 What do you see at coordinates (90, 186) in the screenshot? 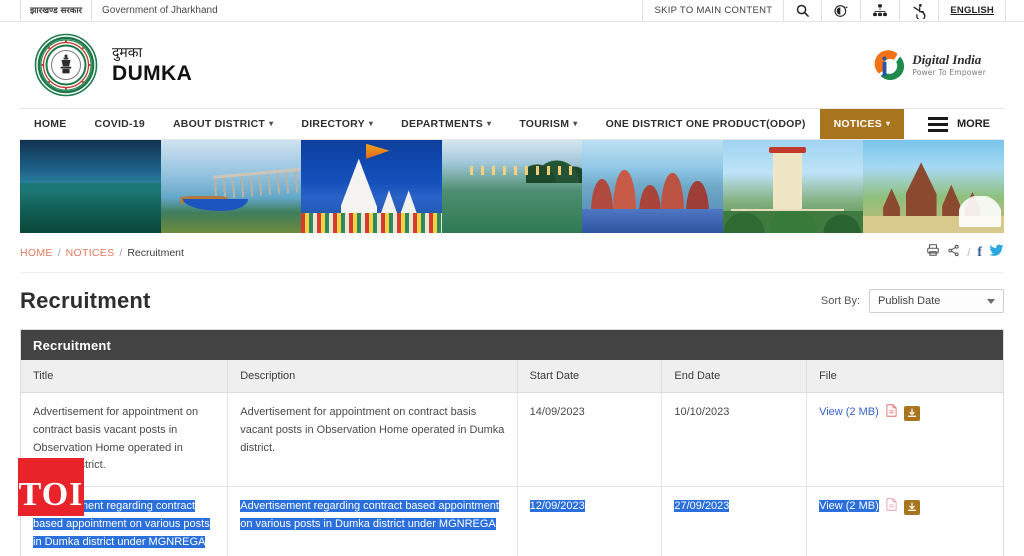
I see `banner-slice-lake` at bounding box center [90, 186].